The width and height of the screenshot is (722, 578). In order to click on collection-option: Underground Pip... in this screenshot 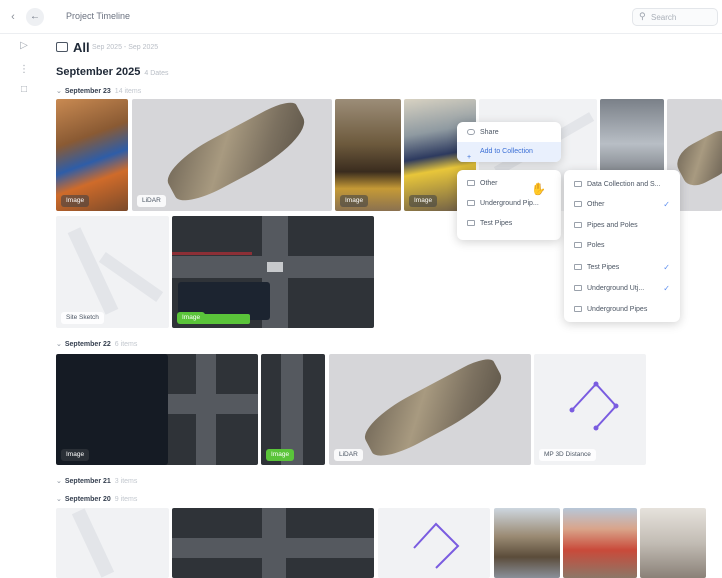, I will do `click(509, 204)`.